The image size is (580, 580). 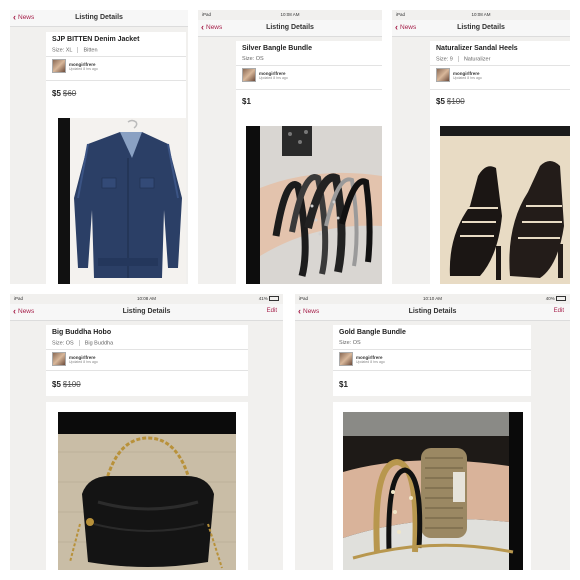 What do you see at coordinates (62, 50) in the screenshot?
I see `size-label: Size: XL` at bounding box center [62, 50].